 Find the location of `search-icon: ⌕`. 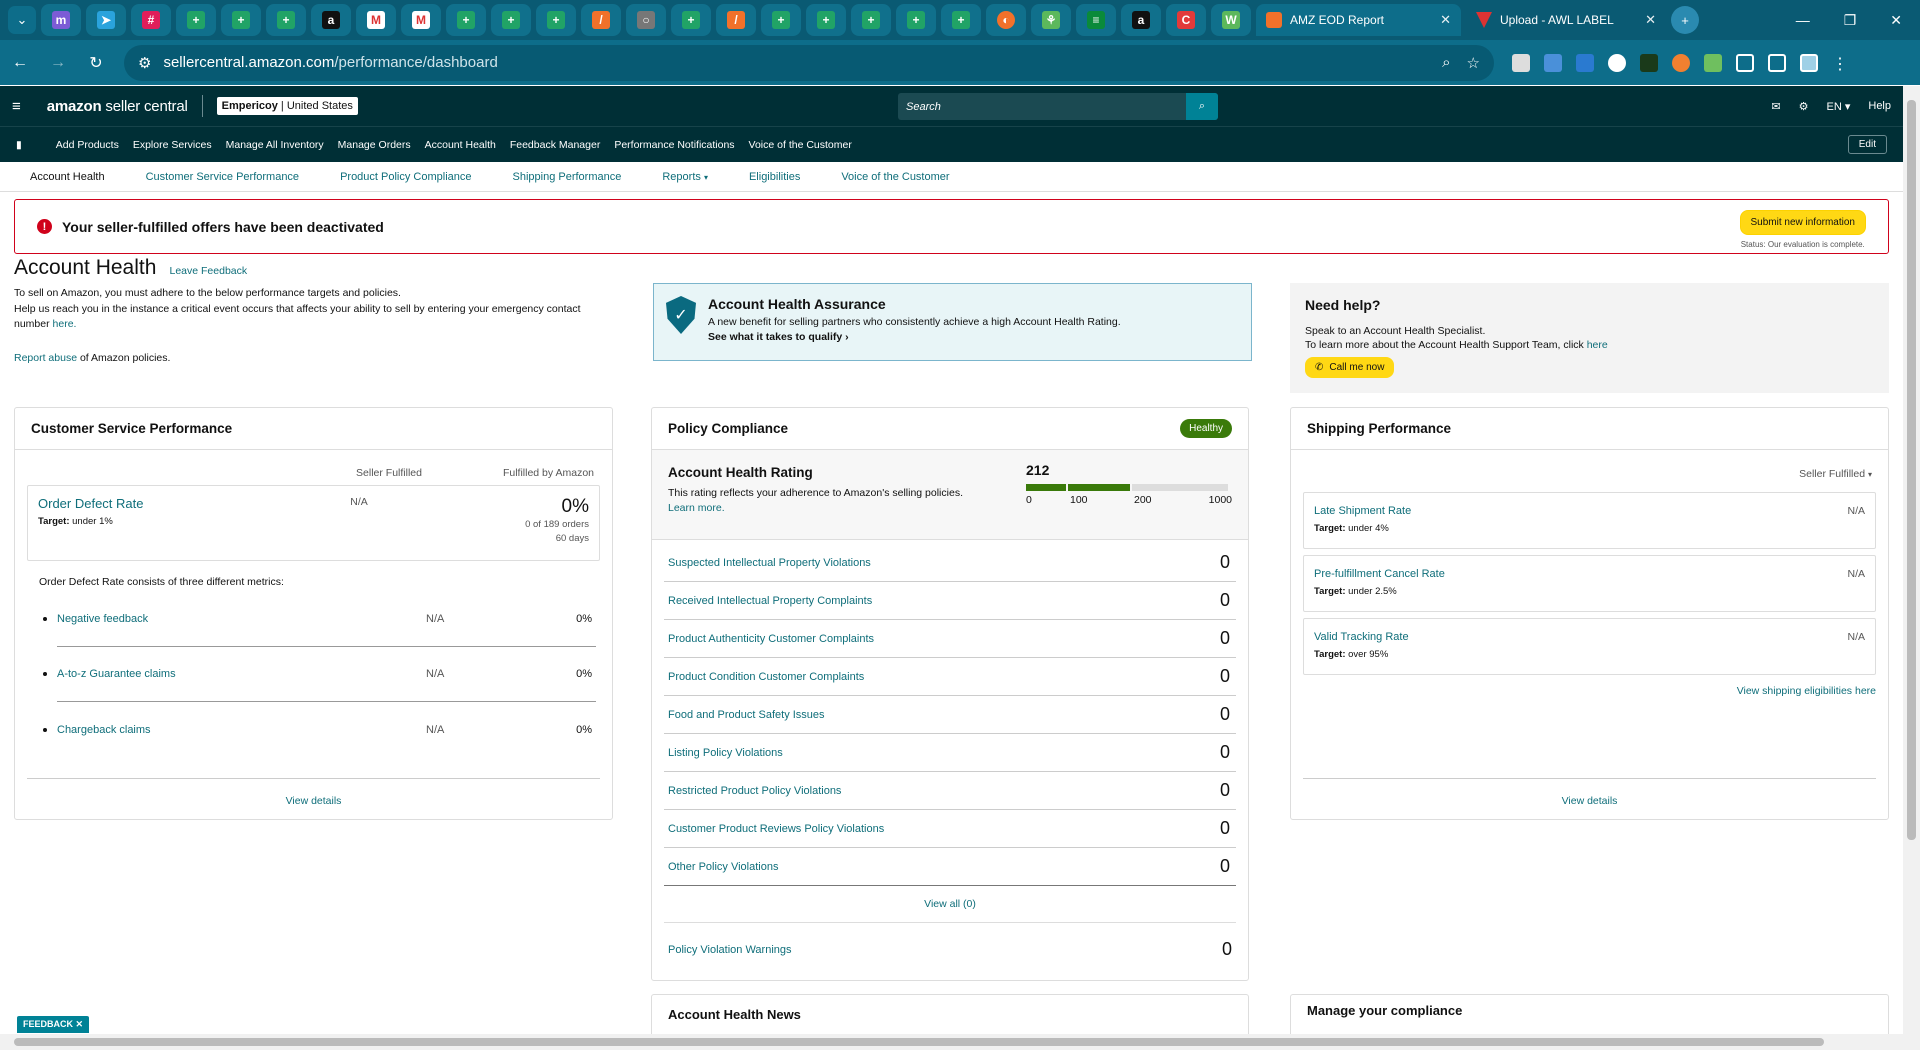

search-icon: ⌕ is located at coordinates (1202, 106).